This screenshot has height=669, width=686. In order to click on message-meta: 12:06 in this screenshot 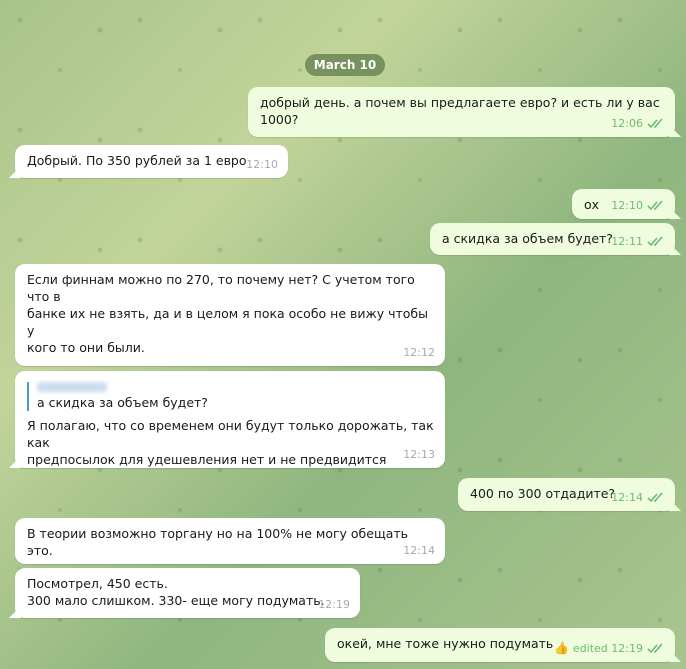, I will do `click(638, 123)`.